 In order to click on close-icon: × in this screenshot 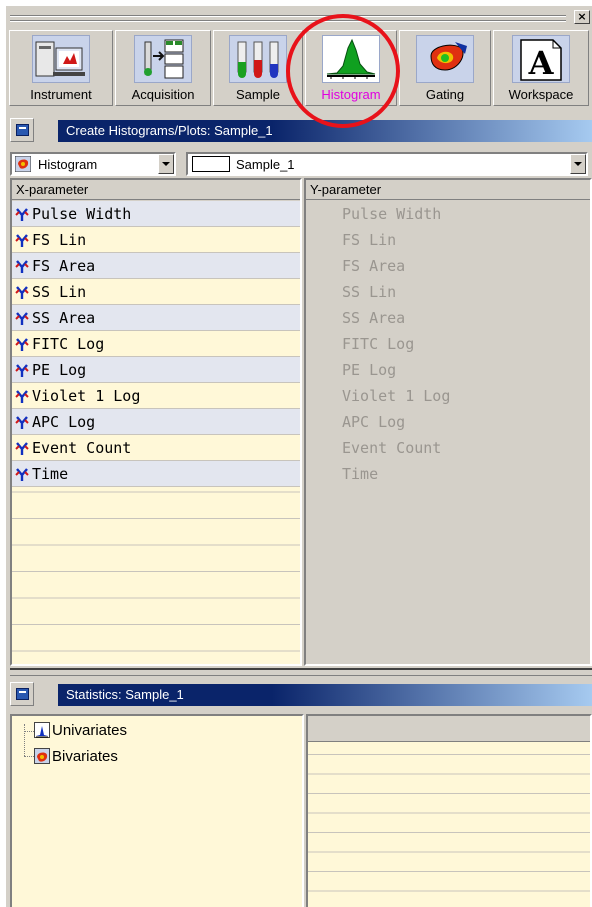, I will do `click(582, 16)`.